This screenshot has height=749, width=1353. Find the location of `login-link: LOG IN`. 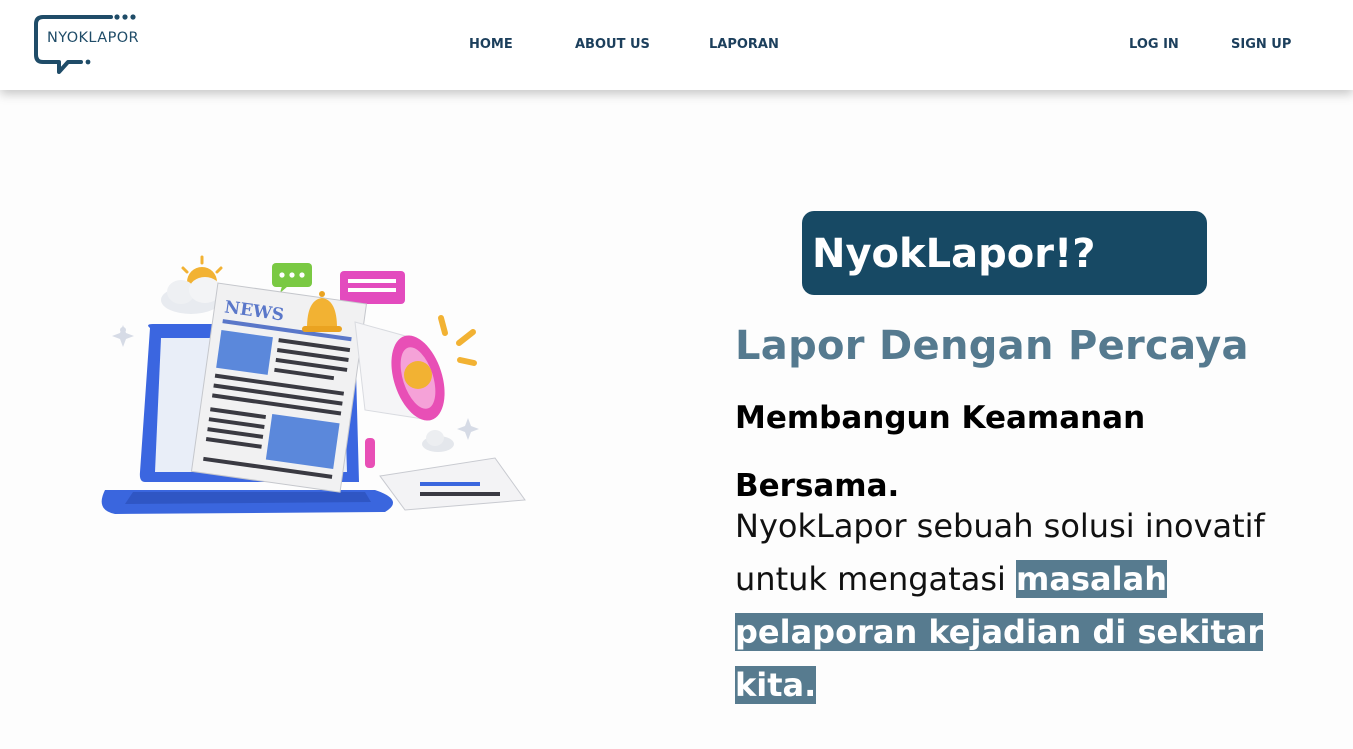

login-link: LOG IN is located at coordinates (1154, 44).